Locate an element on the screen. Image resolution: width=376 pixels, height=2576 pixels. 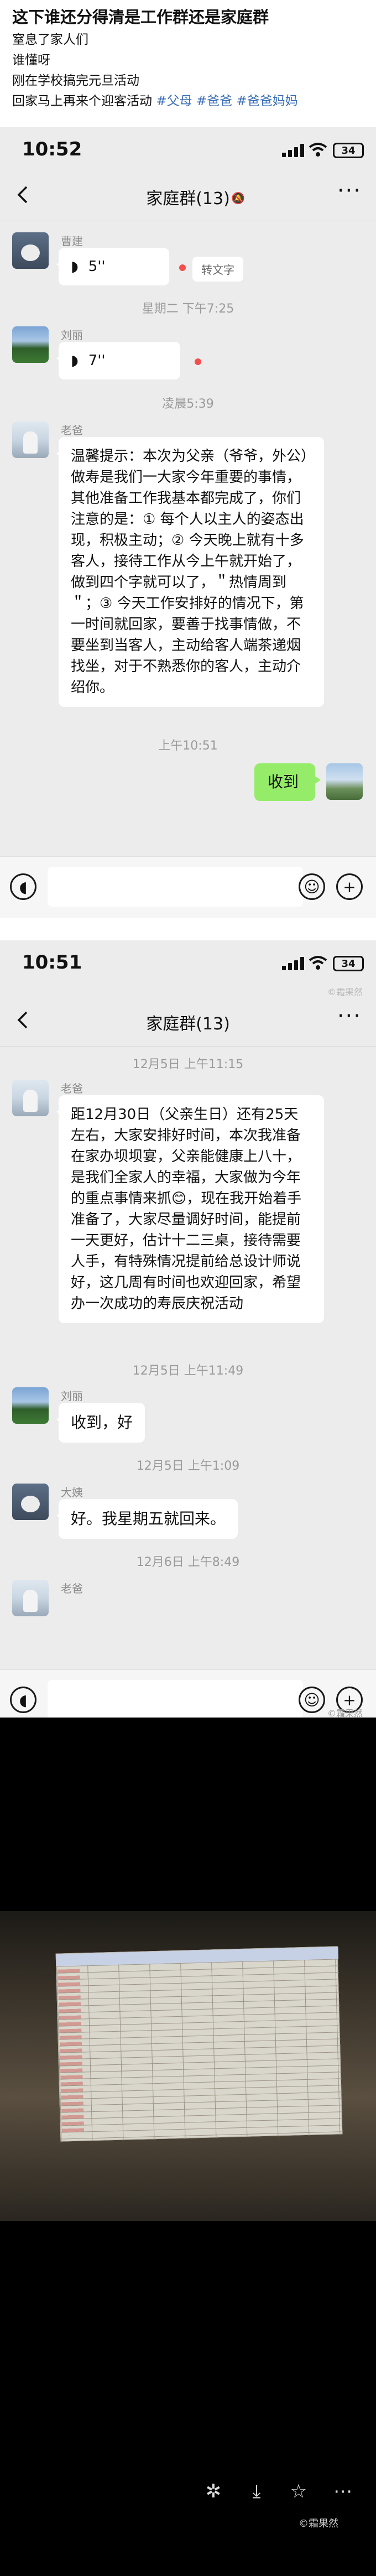
input-bar: ◖ ☺ + is located at coordinates (188, 887).